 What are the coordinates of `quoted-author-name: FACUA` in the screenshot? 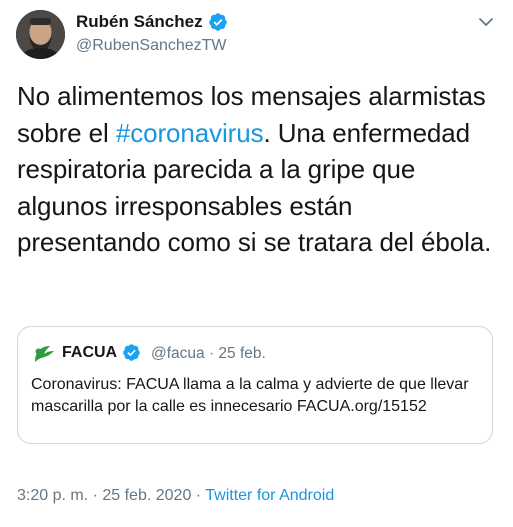 It's located at (89, 353).